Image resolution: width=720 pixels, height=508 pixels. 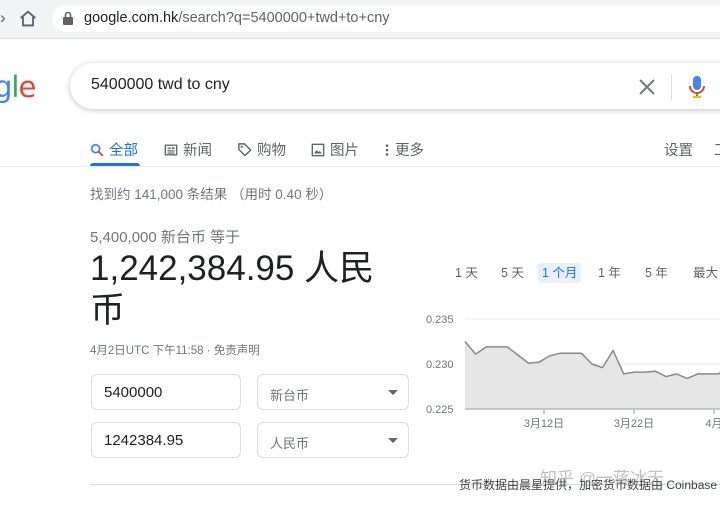 What do you see at coordinates (250, 290) in the screenshot?
I see `conversion-result: 1,242,384.95 人民币` at bounding box center [250, 290].